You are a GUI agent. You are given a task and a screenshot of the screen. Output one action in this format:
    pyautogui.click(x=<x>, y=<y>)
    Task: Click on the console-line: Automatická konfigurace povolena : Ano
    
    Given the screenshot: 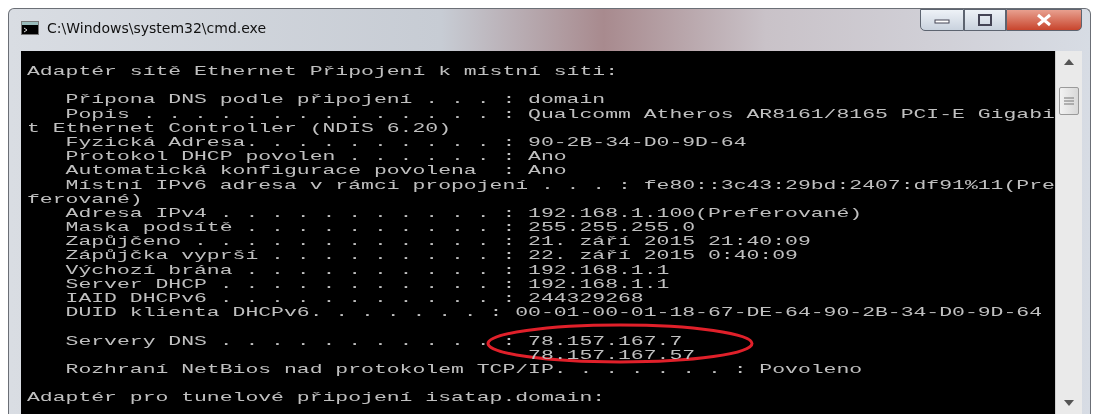 What is the action you would take?
    pyautogui.click(x=315, y=171)
    